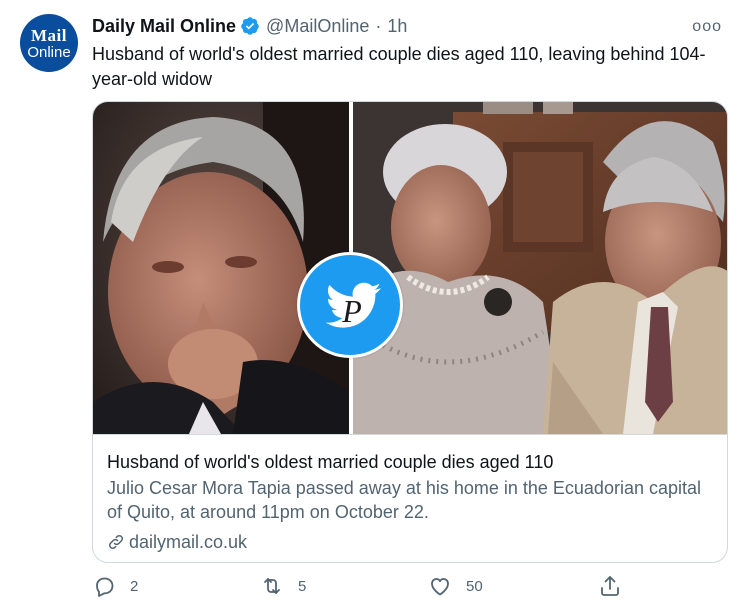 The width and height of the screenshot is (748, 614). Describe the element at coordinates (134, 586) in the screenshot. I see `reply-count: 2` at that location.